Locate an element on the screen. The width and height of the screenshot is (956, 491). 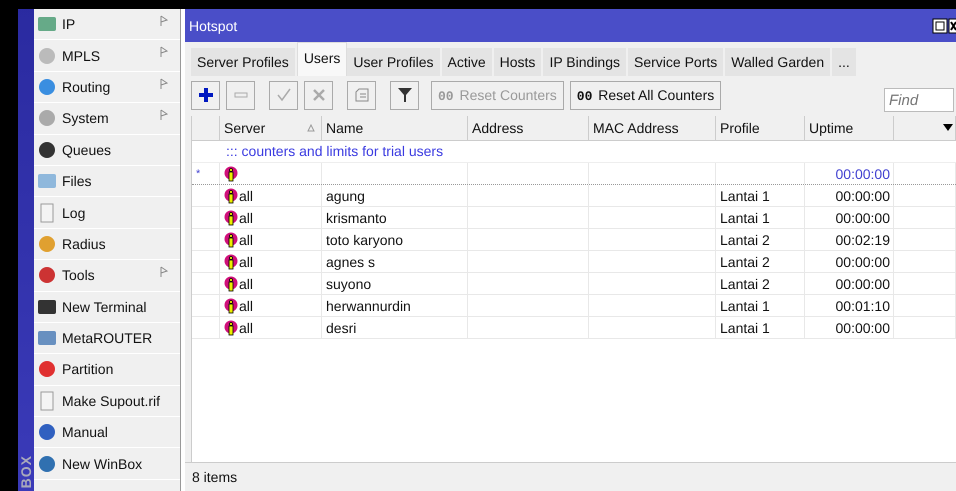
column-header: Uptime is located at coordinates (849, 128).